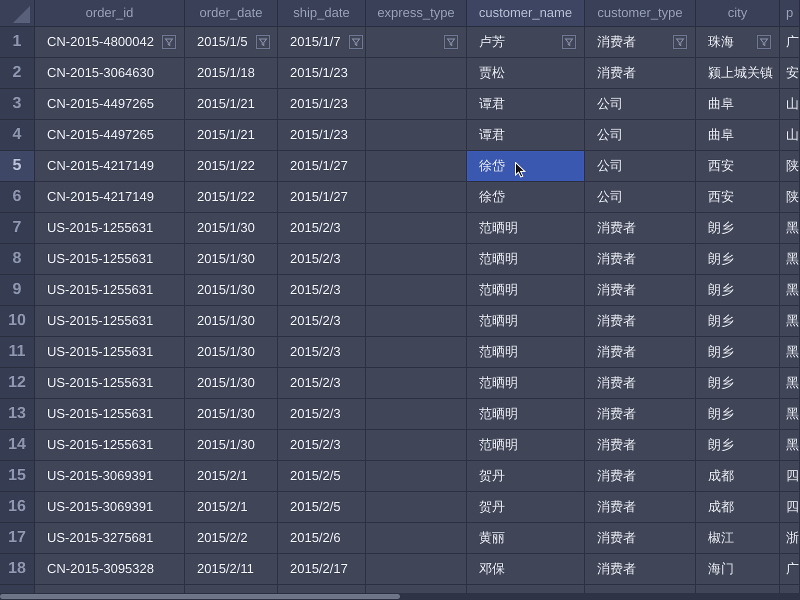  Describe the element at coordinates (17, 290) in the screenshot. I see `row-number: 9` at that location.